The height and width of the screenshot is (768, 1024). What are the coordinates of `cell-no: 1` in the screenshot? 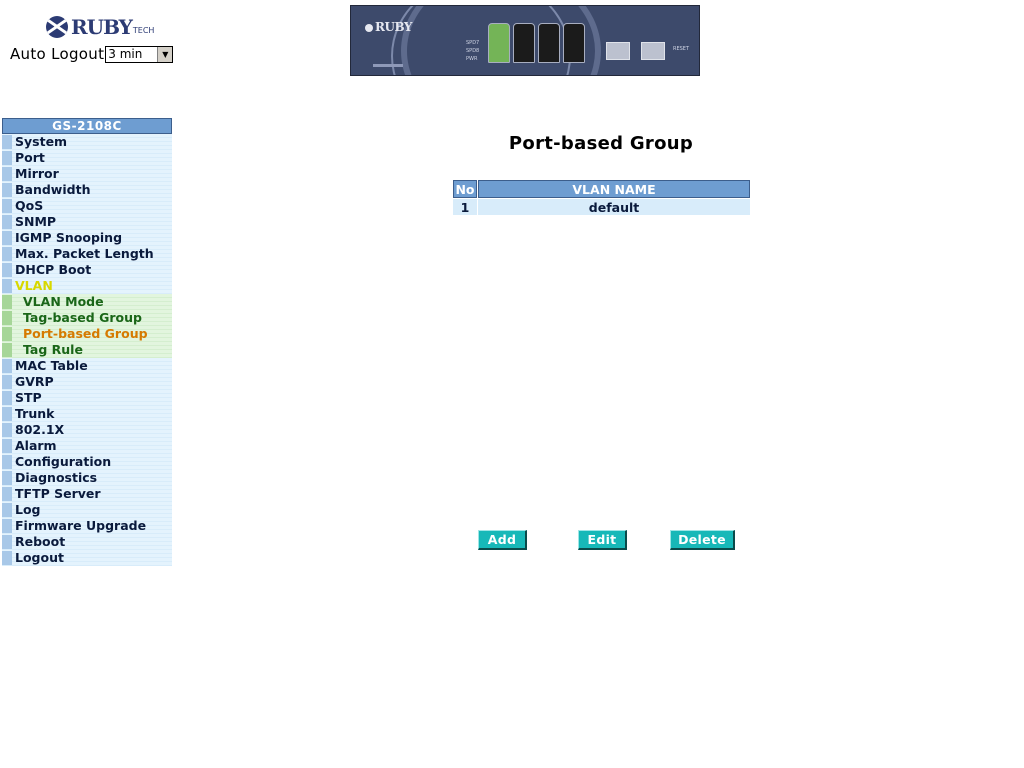 It's located at (465, 207).